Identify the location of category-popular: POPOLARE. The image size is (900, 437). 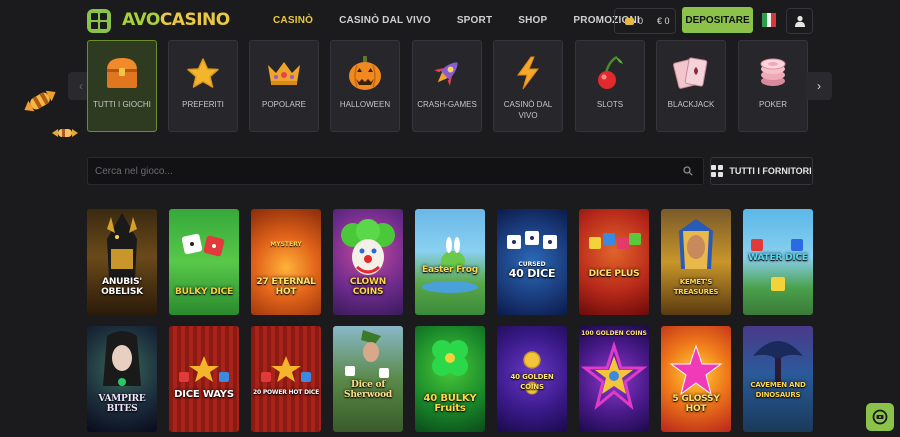
(284, 86).